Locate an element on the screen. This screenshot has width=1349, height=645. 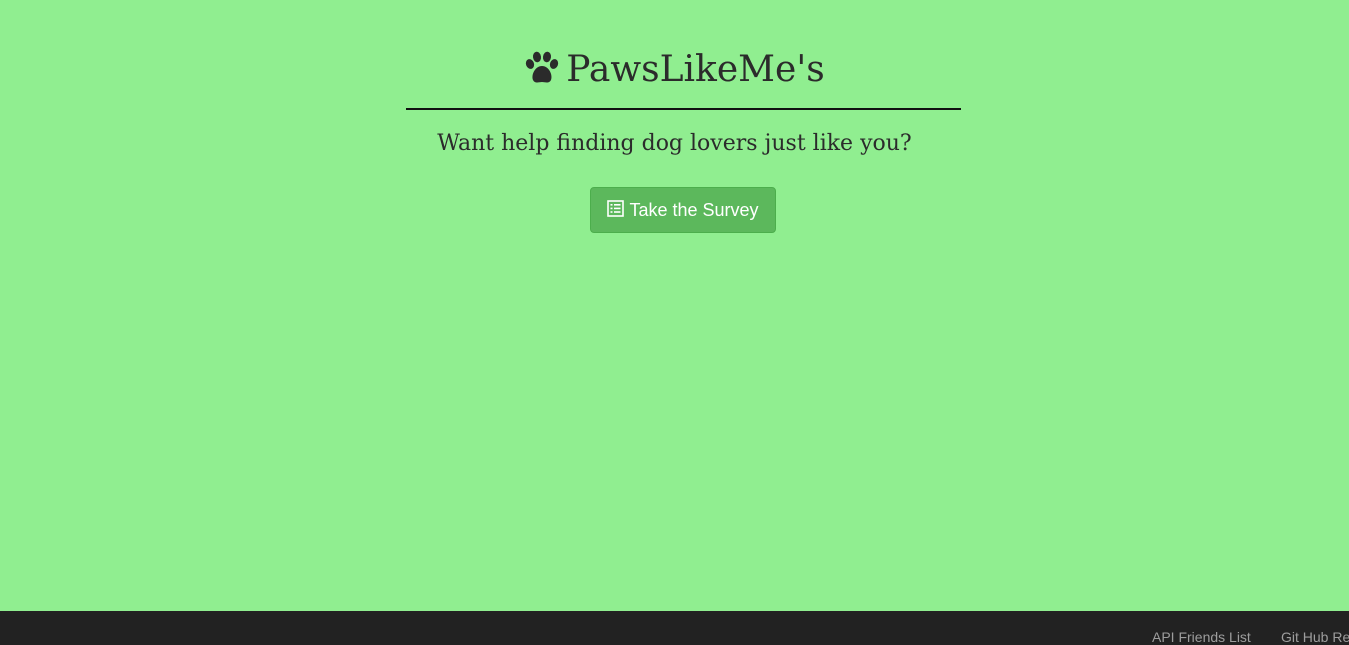
take-survey-label: Take the Survey is located at coordinates (694, 209).